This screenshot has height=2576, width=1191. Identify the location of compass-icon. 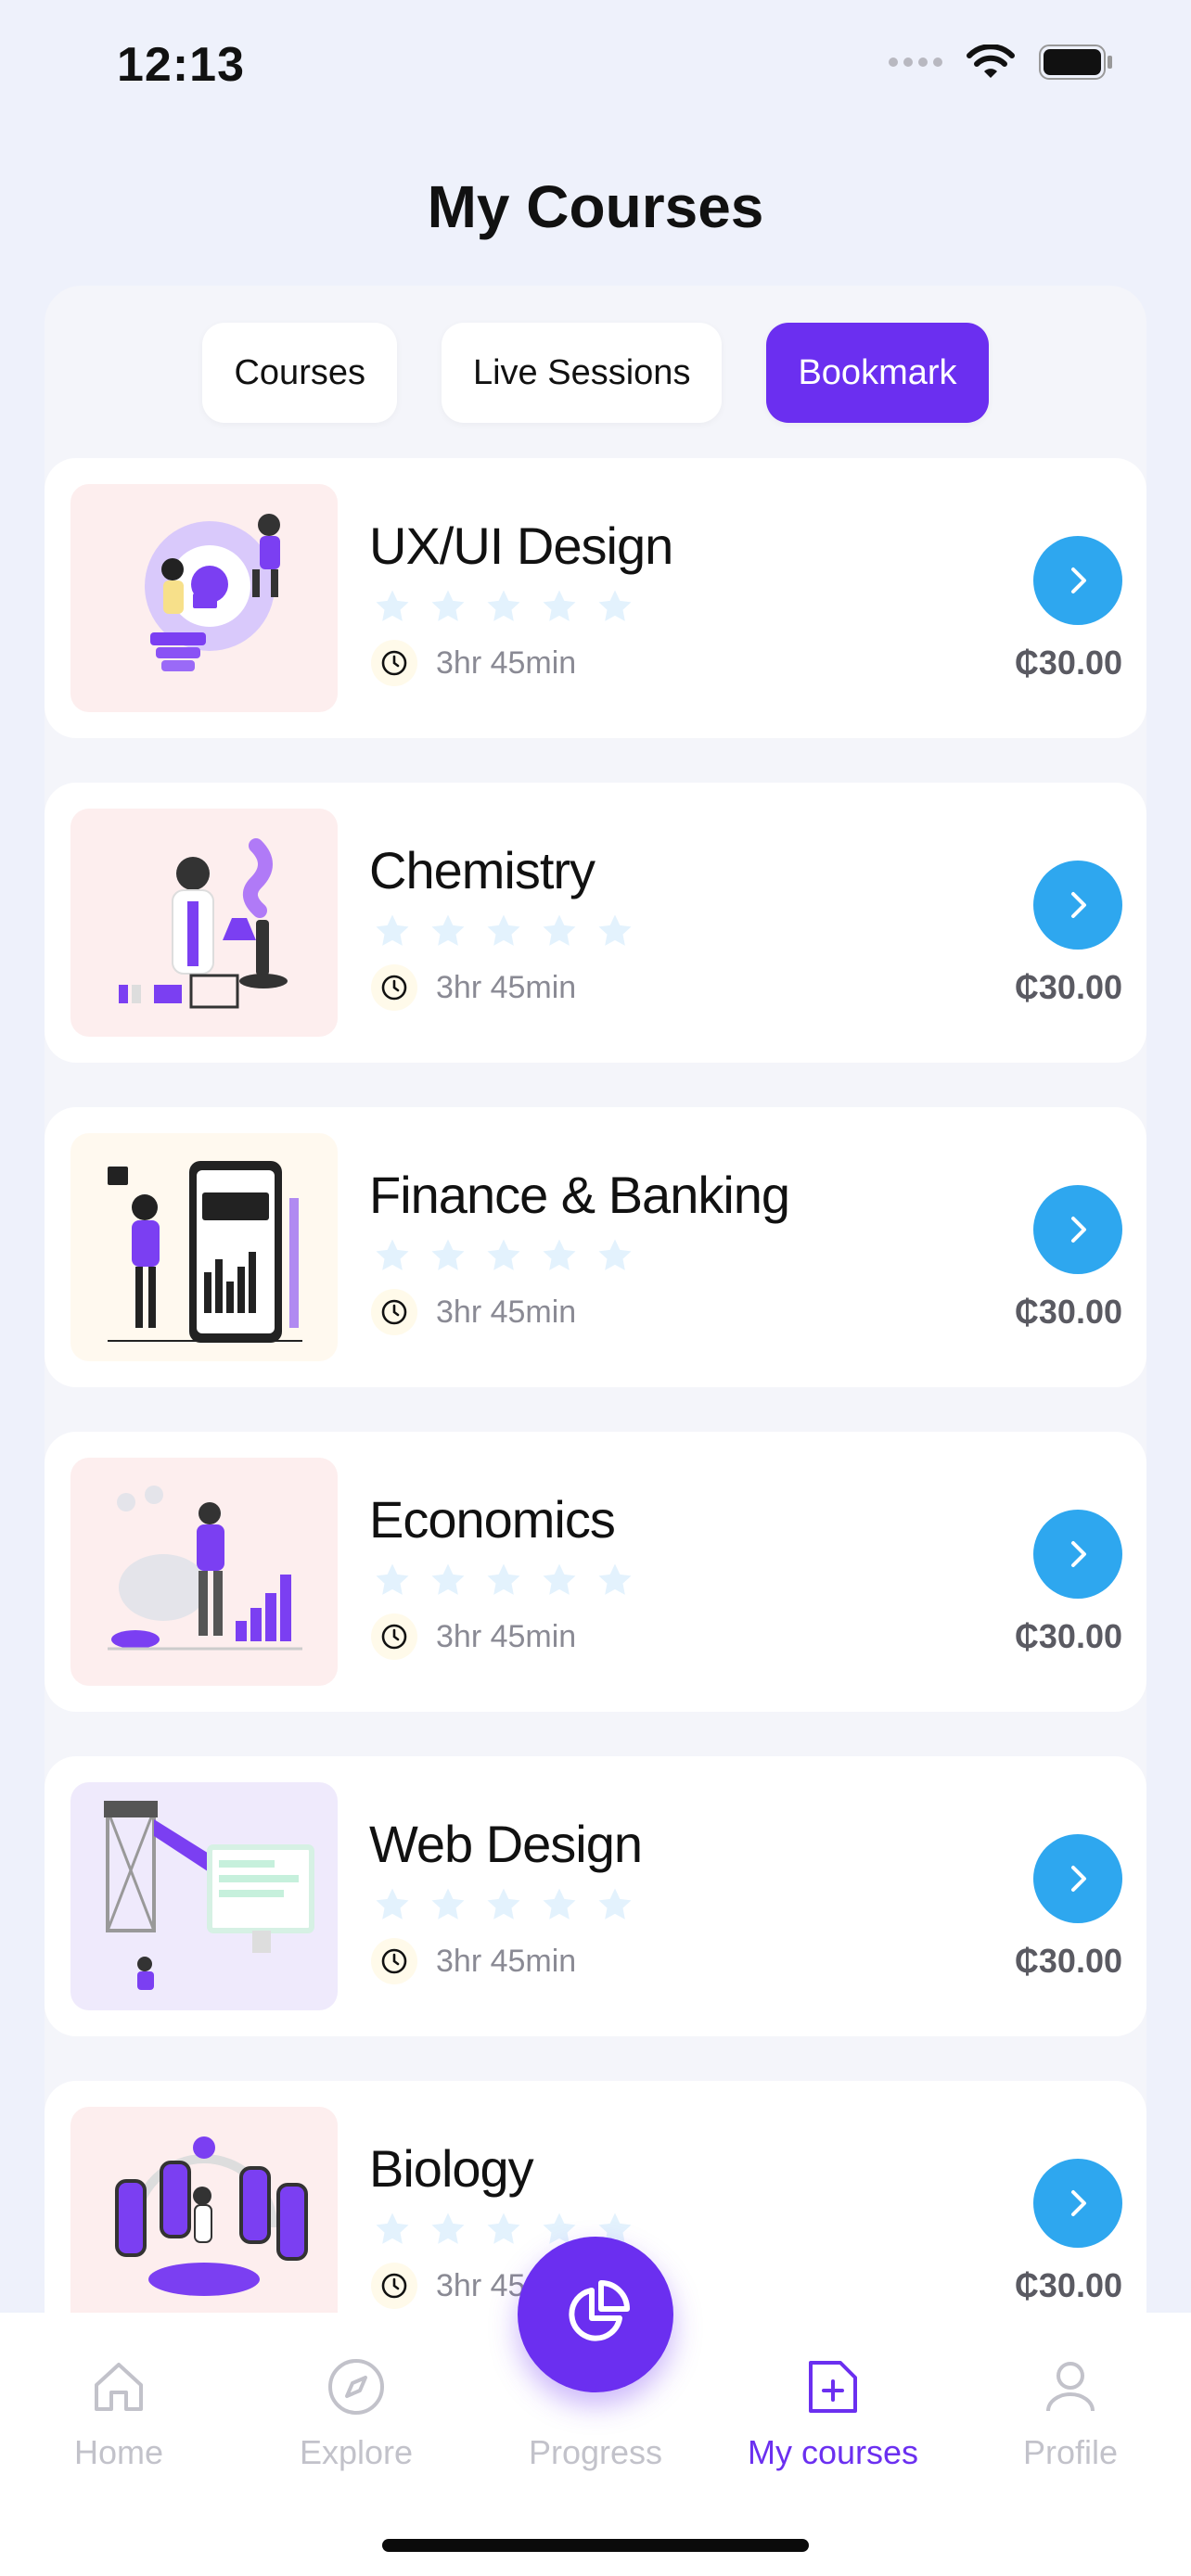
(356, 2387).